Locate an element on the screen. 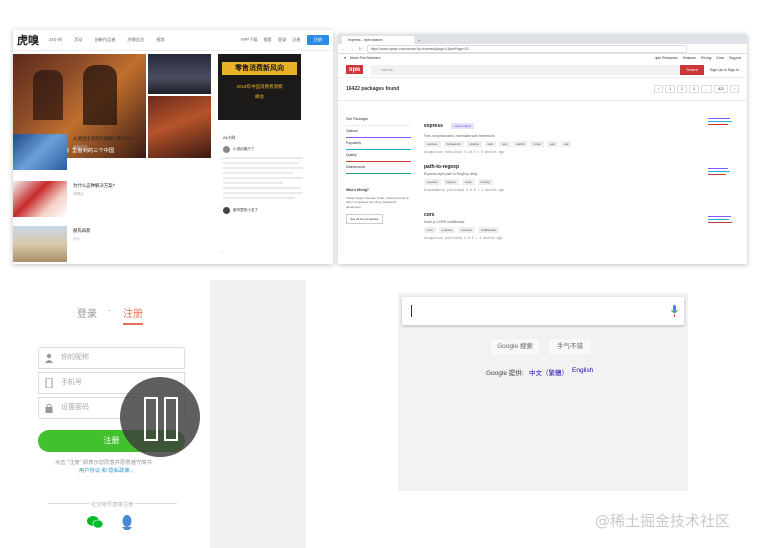 The width and height of the screenshot is (767, 548). keyword: rest is located at coordinates (505, 144).